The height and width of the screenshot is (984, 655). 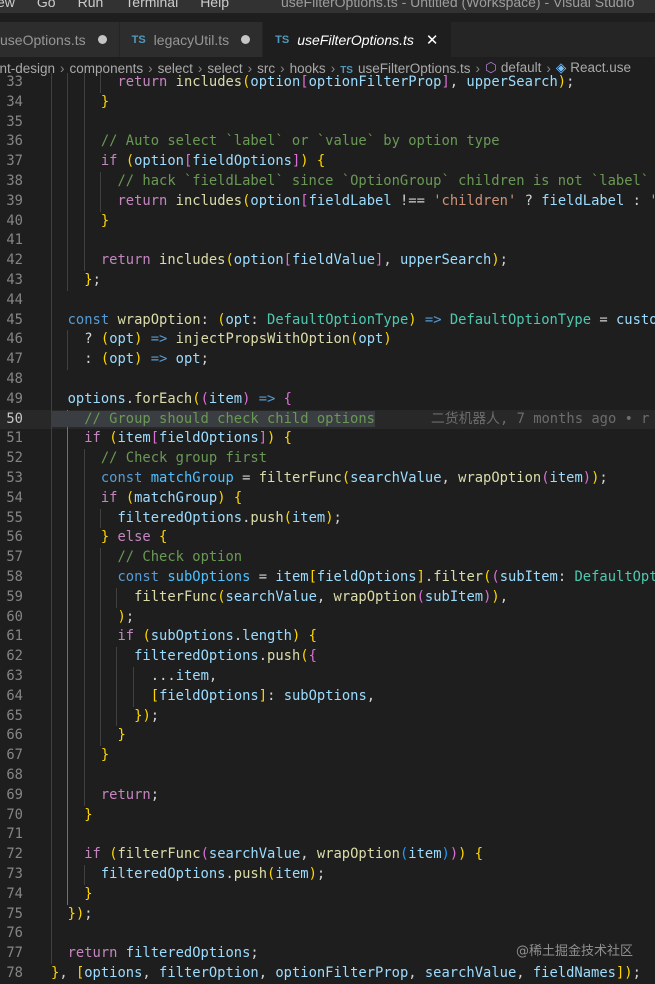 I want to click on line-number: 39, so click(x=14, y=200).